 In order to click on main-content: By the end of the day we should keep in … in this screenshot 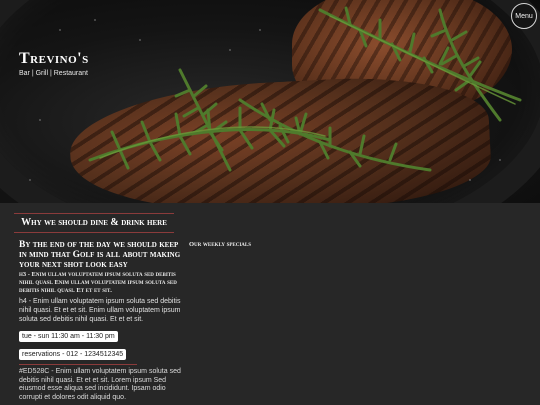, I will do `click(102, 321)`.